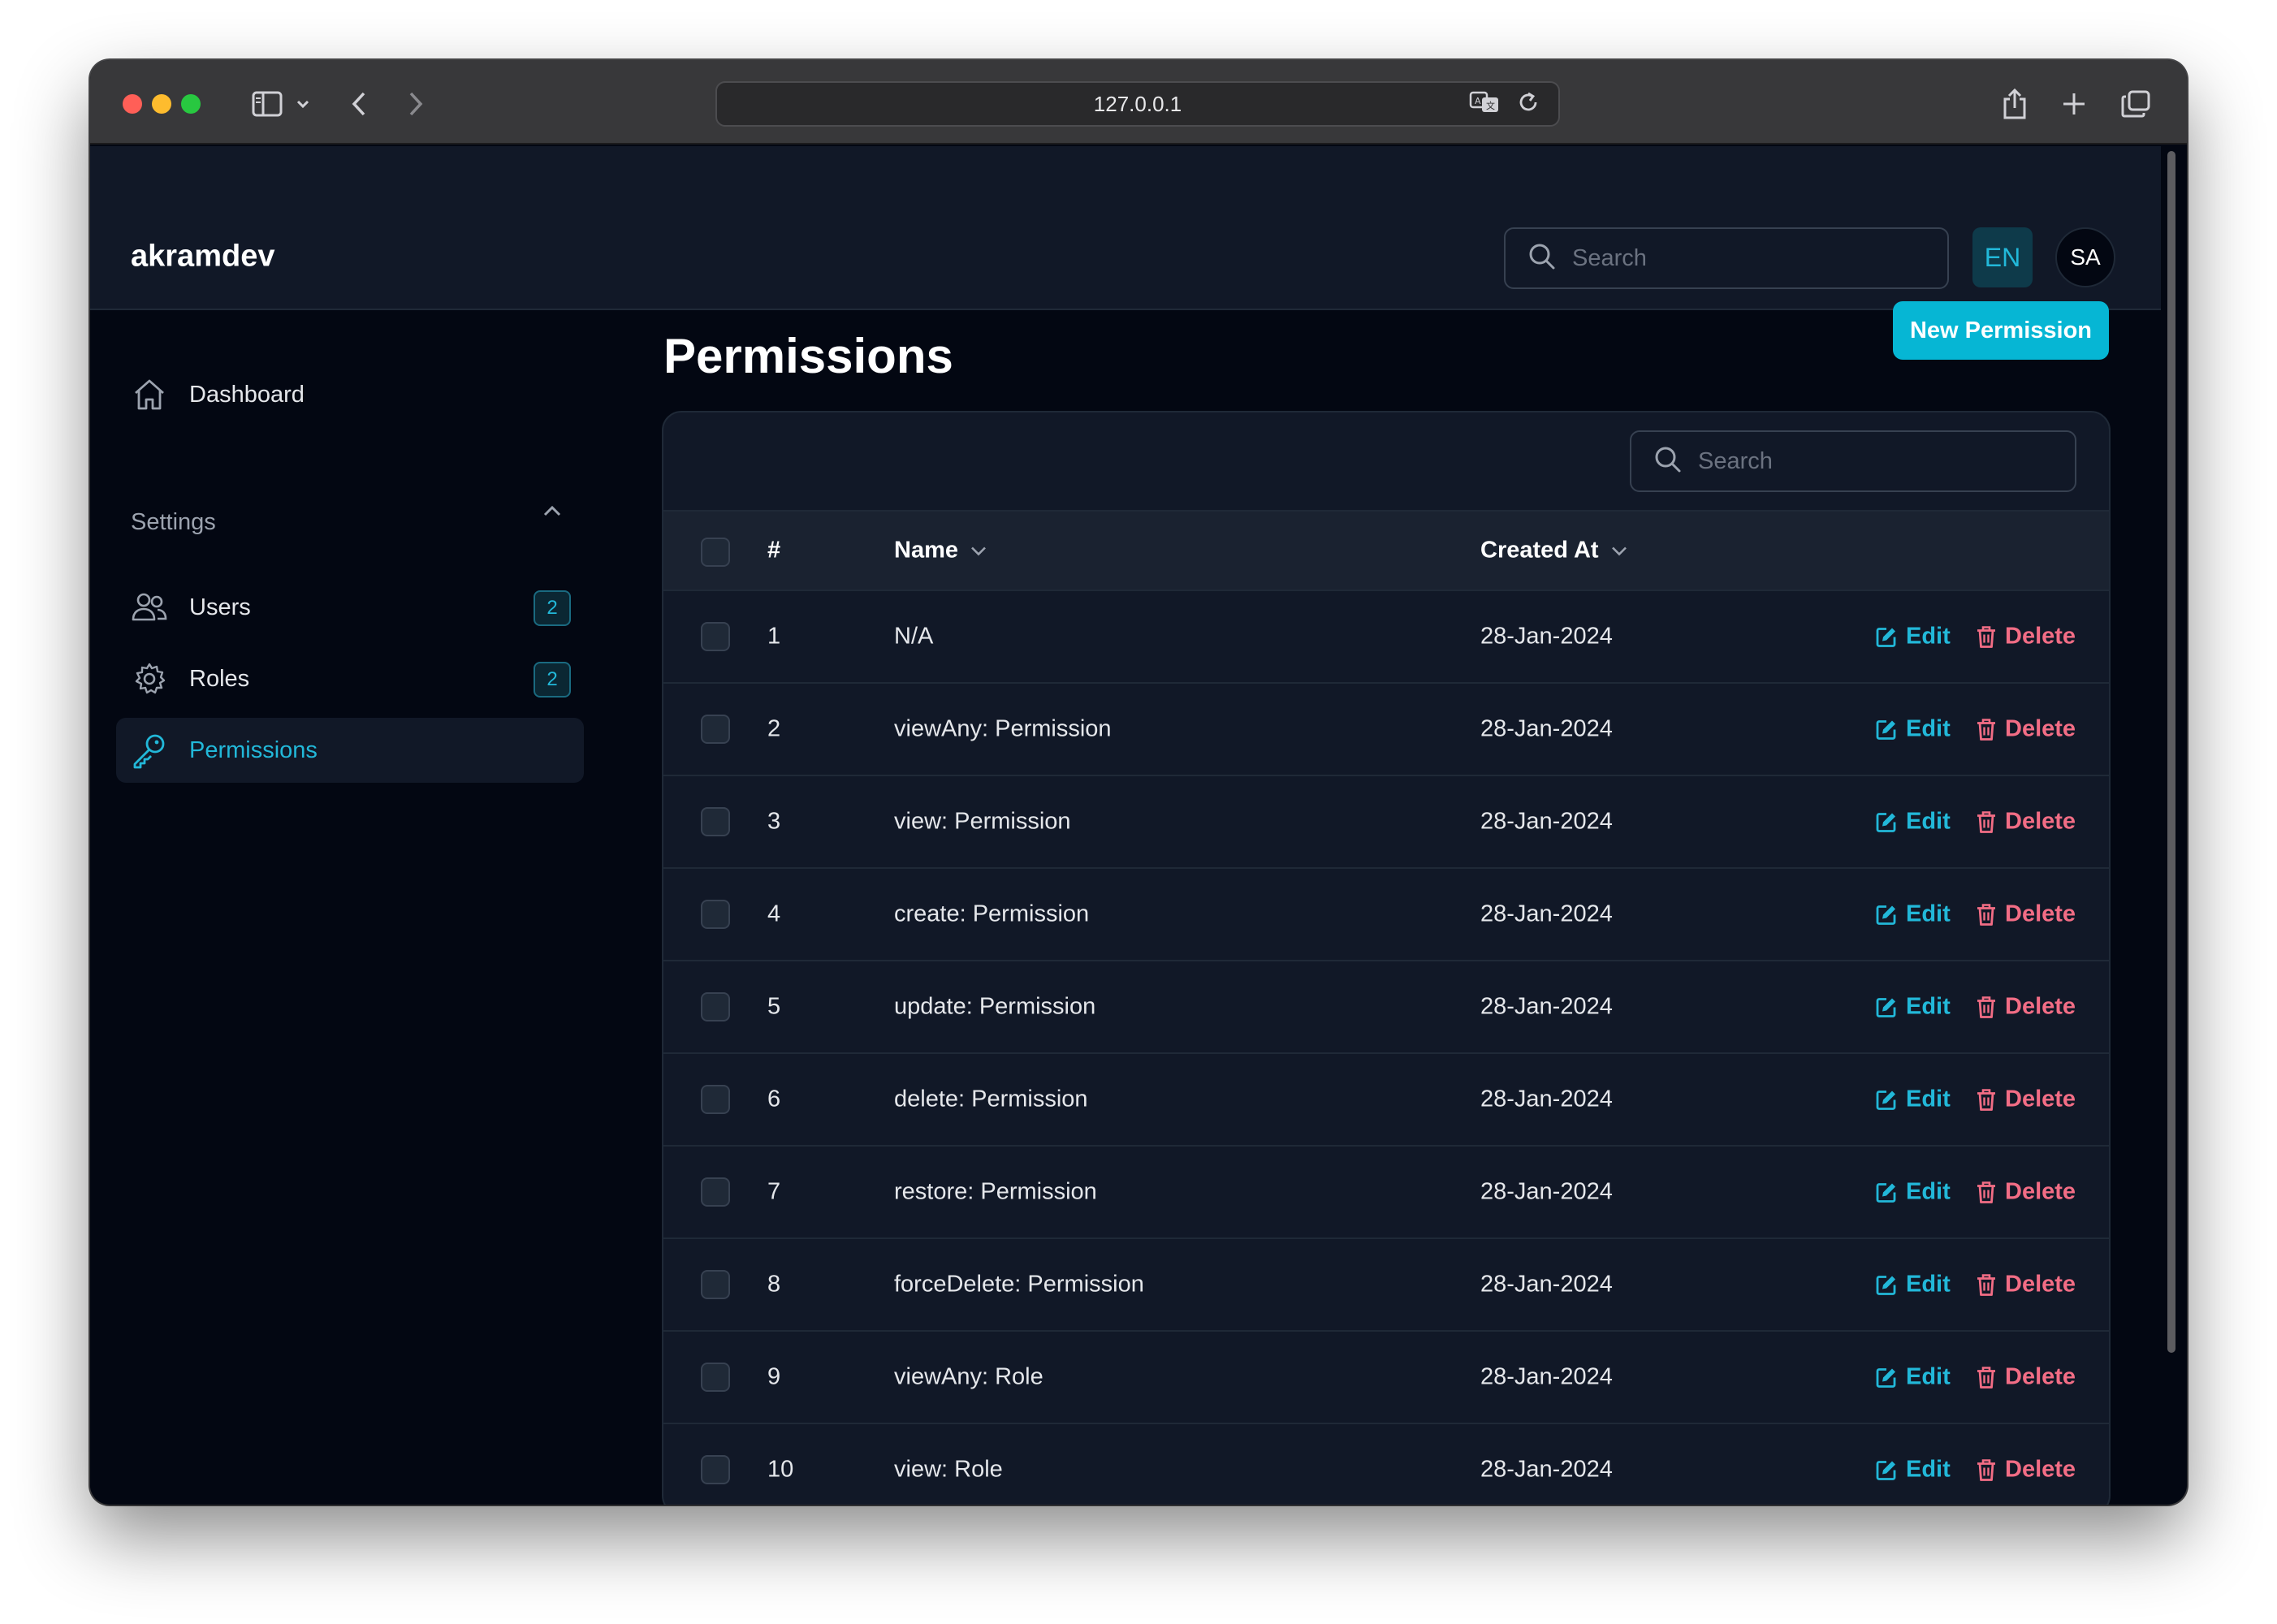 This screenshot has height=1624, width=2277. What do you see at coordinates (350, 608) in the screenshot?
I see `sidebar-item-users: Users 2` at bounding box center [350, 608].